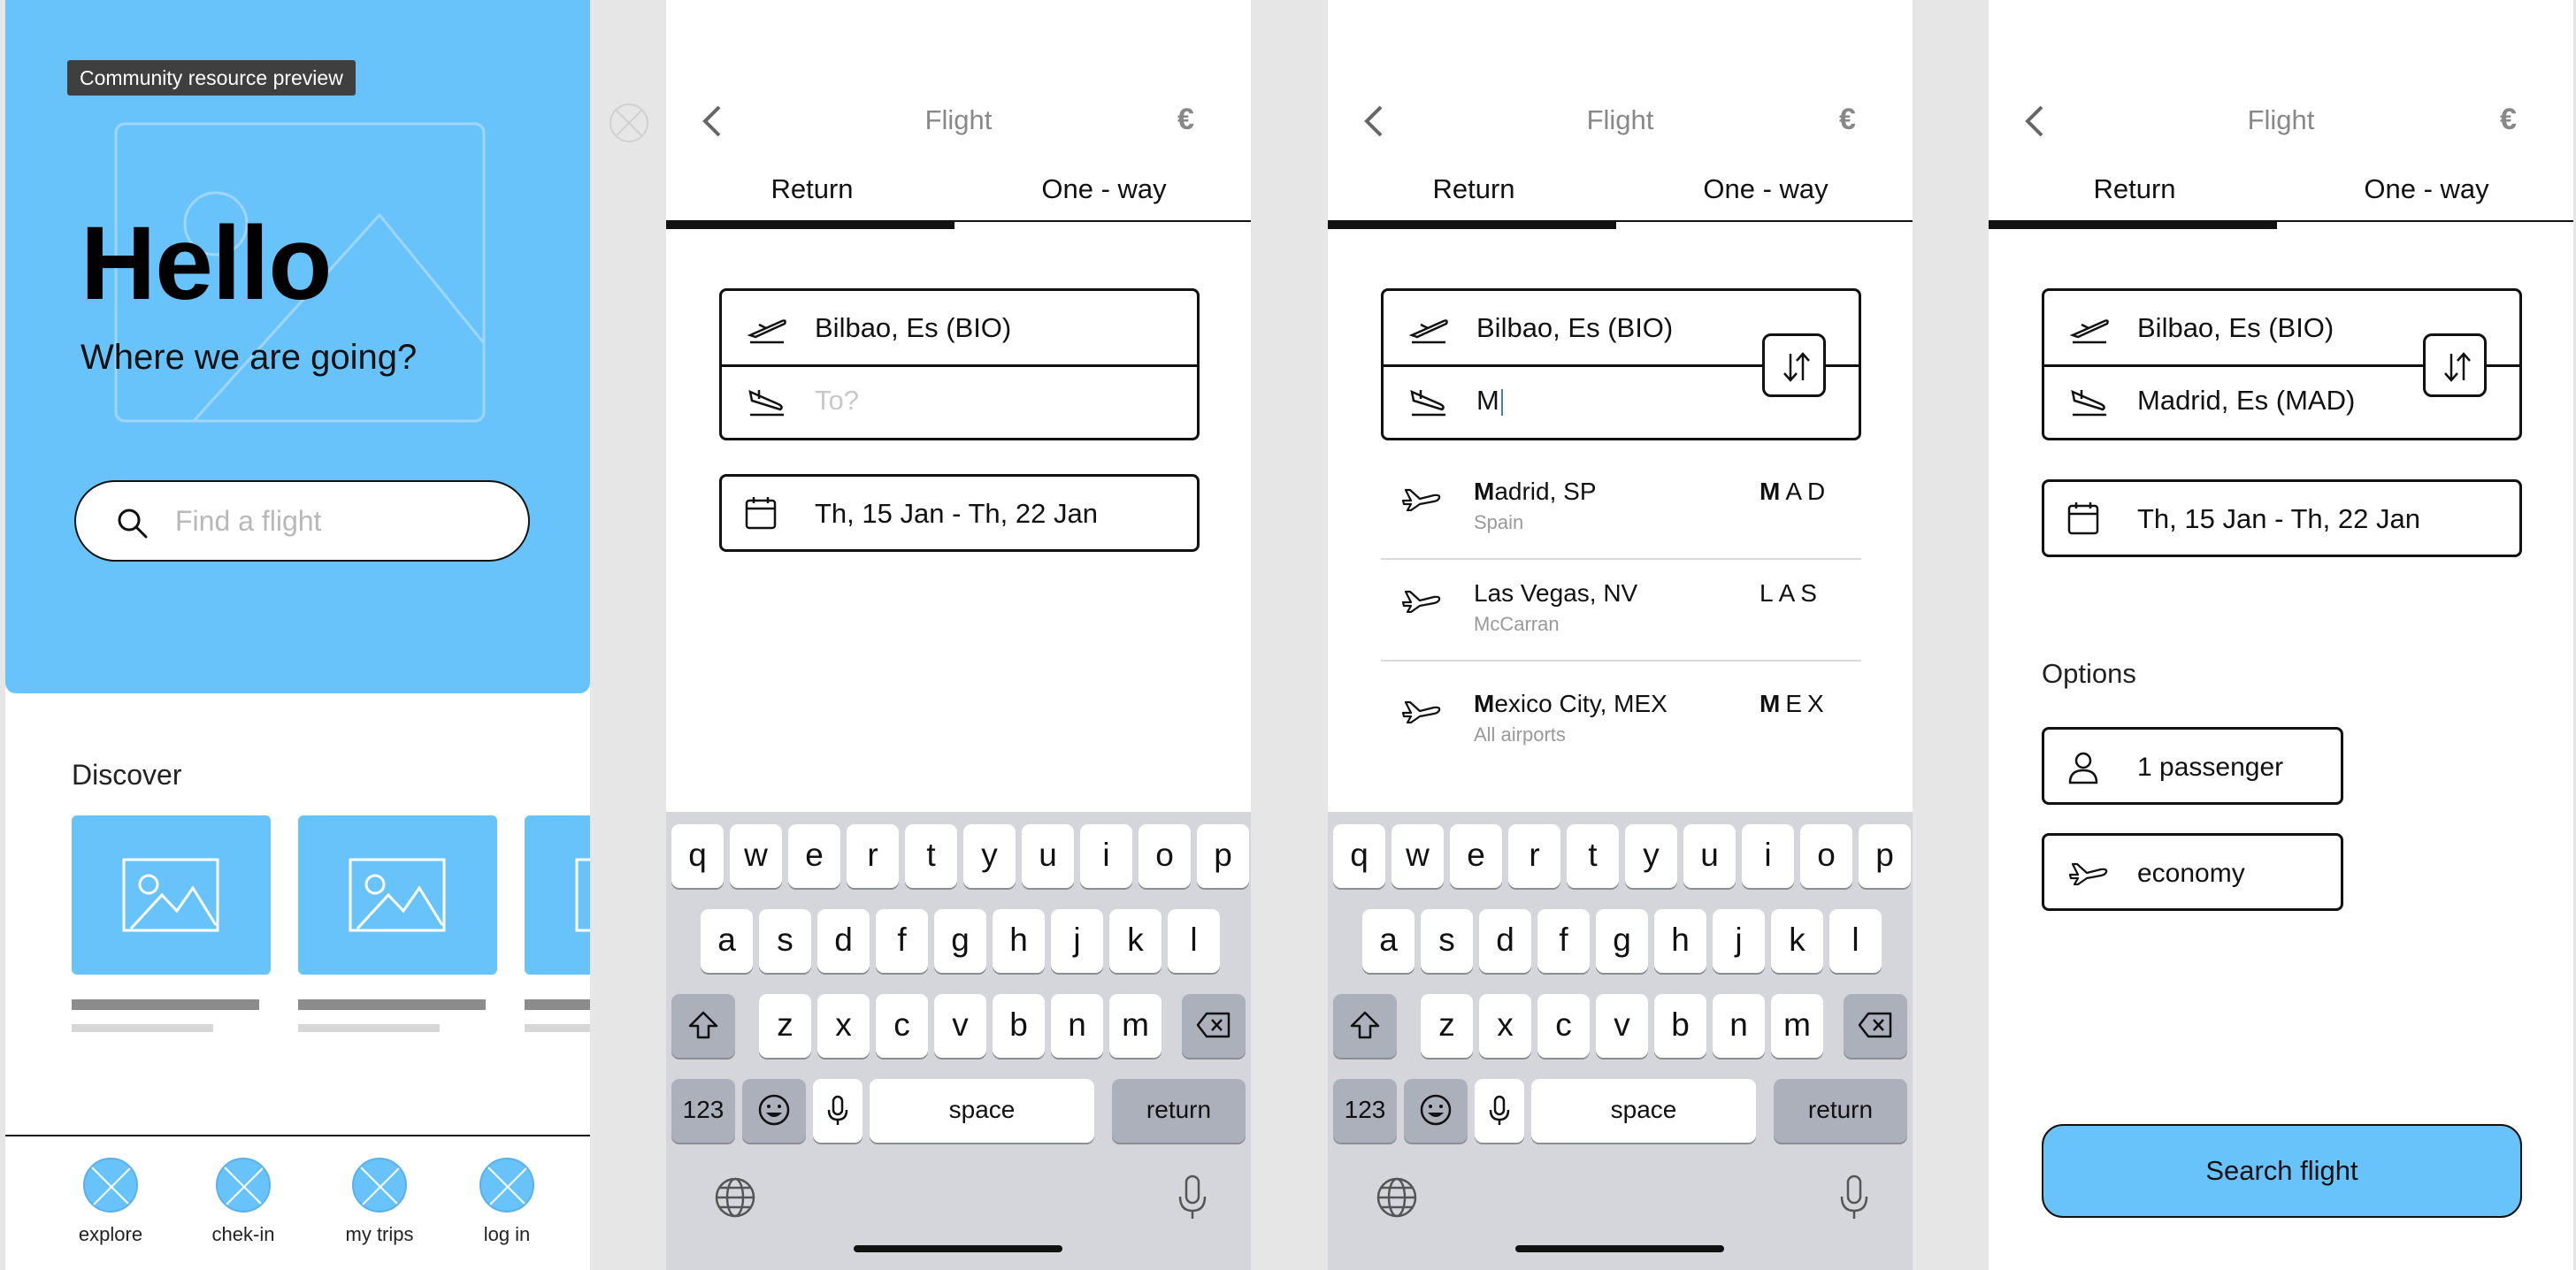 This screenshot has height=1270, width=2576. I want to click on key-w: w, so click(756, 856).